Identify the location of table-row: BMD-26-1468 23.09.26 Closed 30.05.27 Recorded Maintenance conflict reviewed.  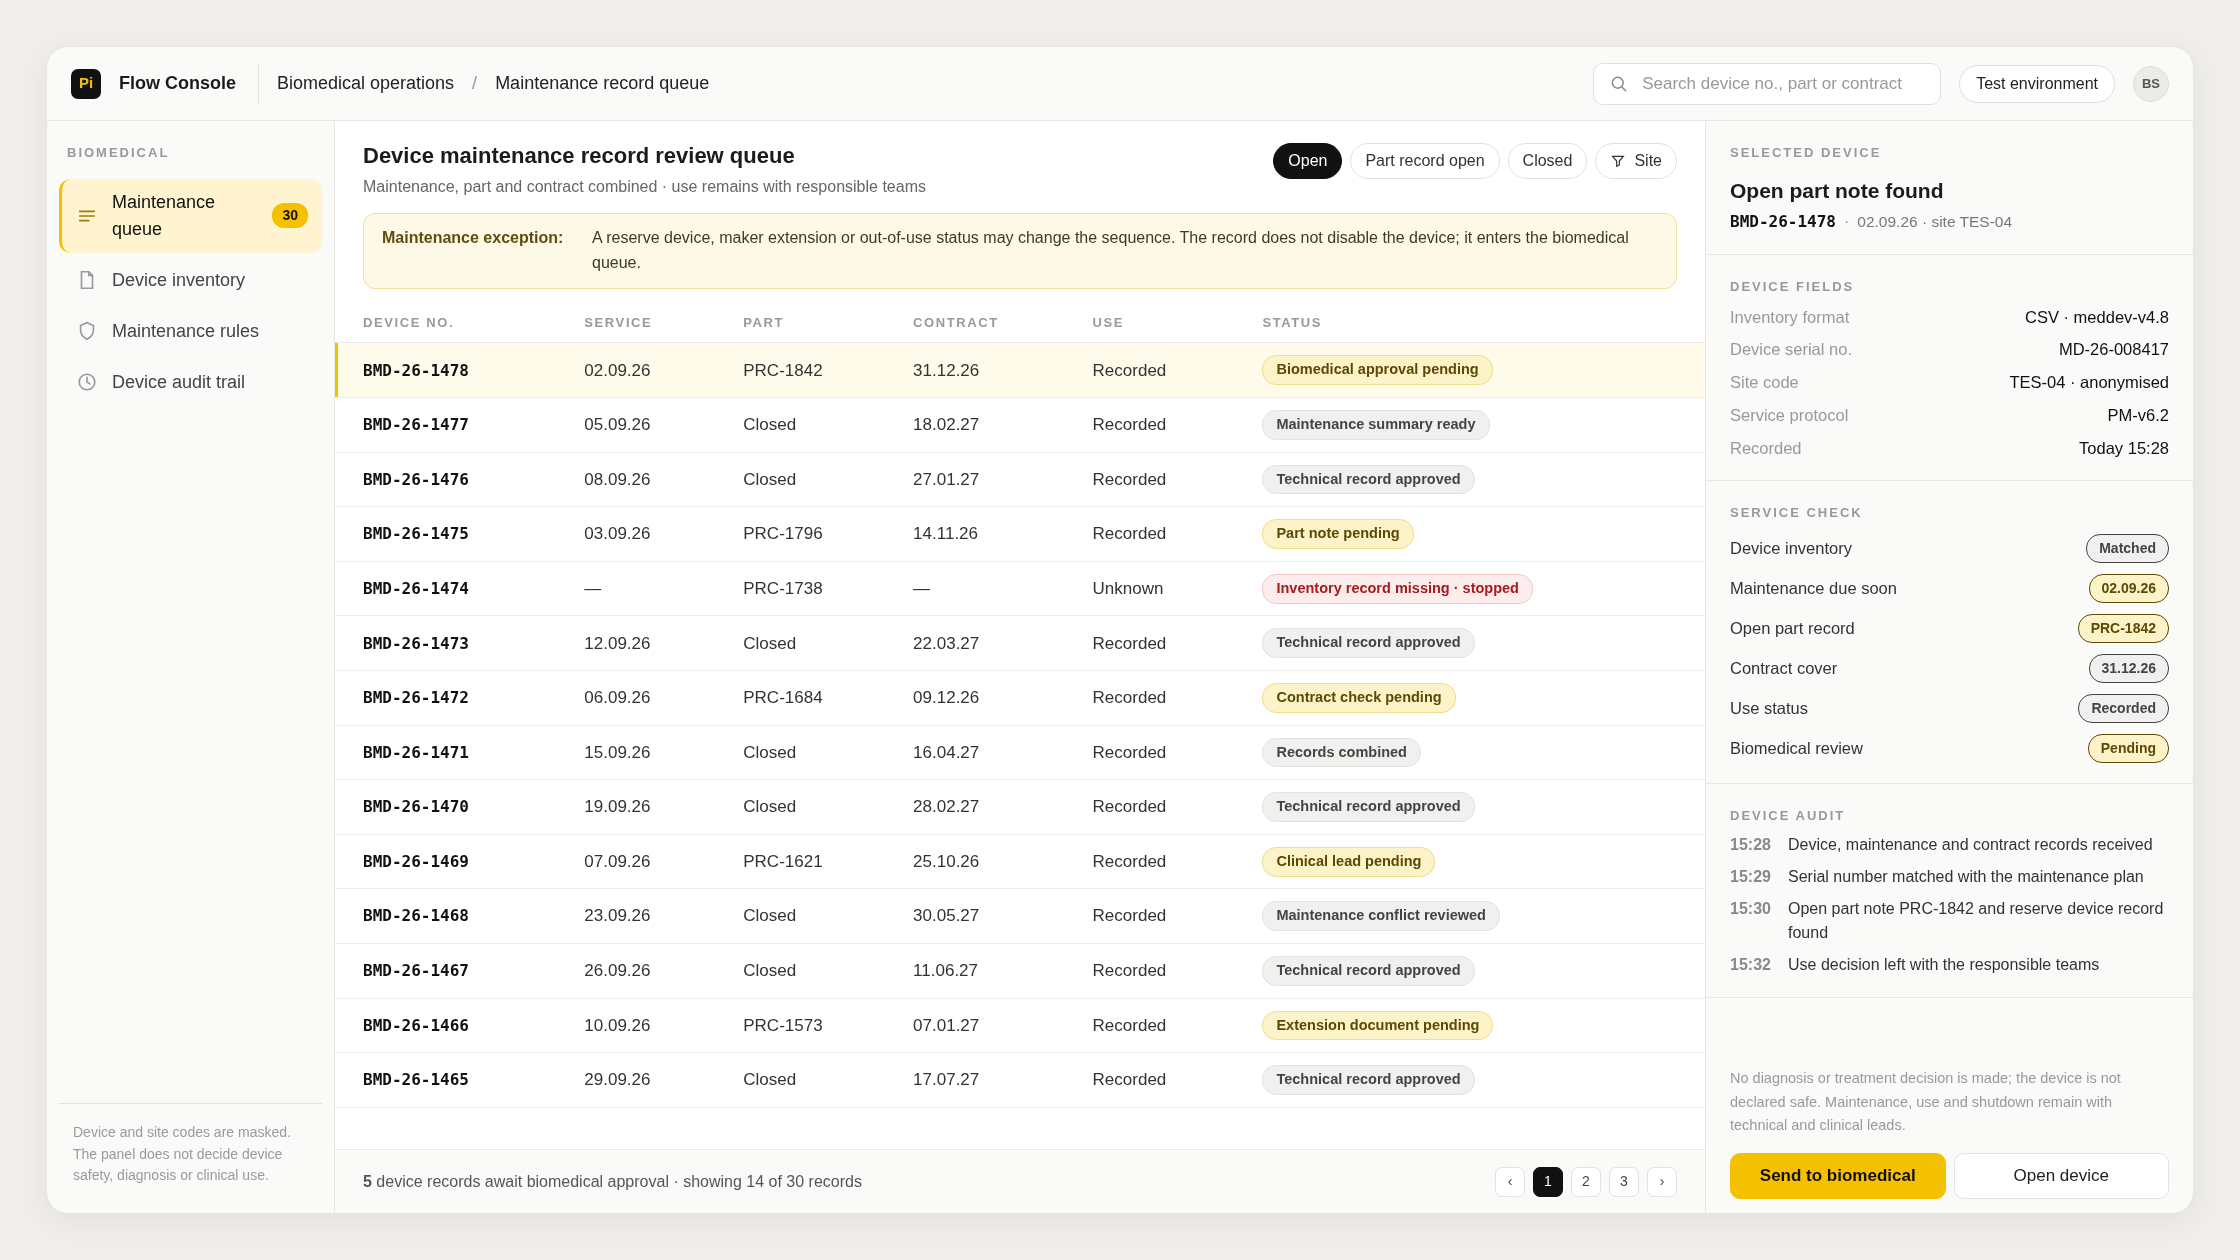
(1020, 916).